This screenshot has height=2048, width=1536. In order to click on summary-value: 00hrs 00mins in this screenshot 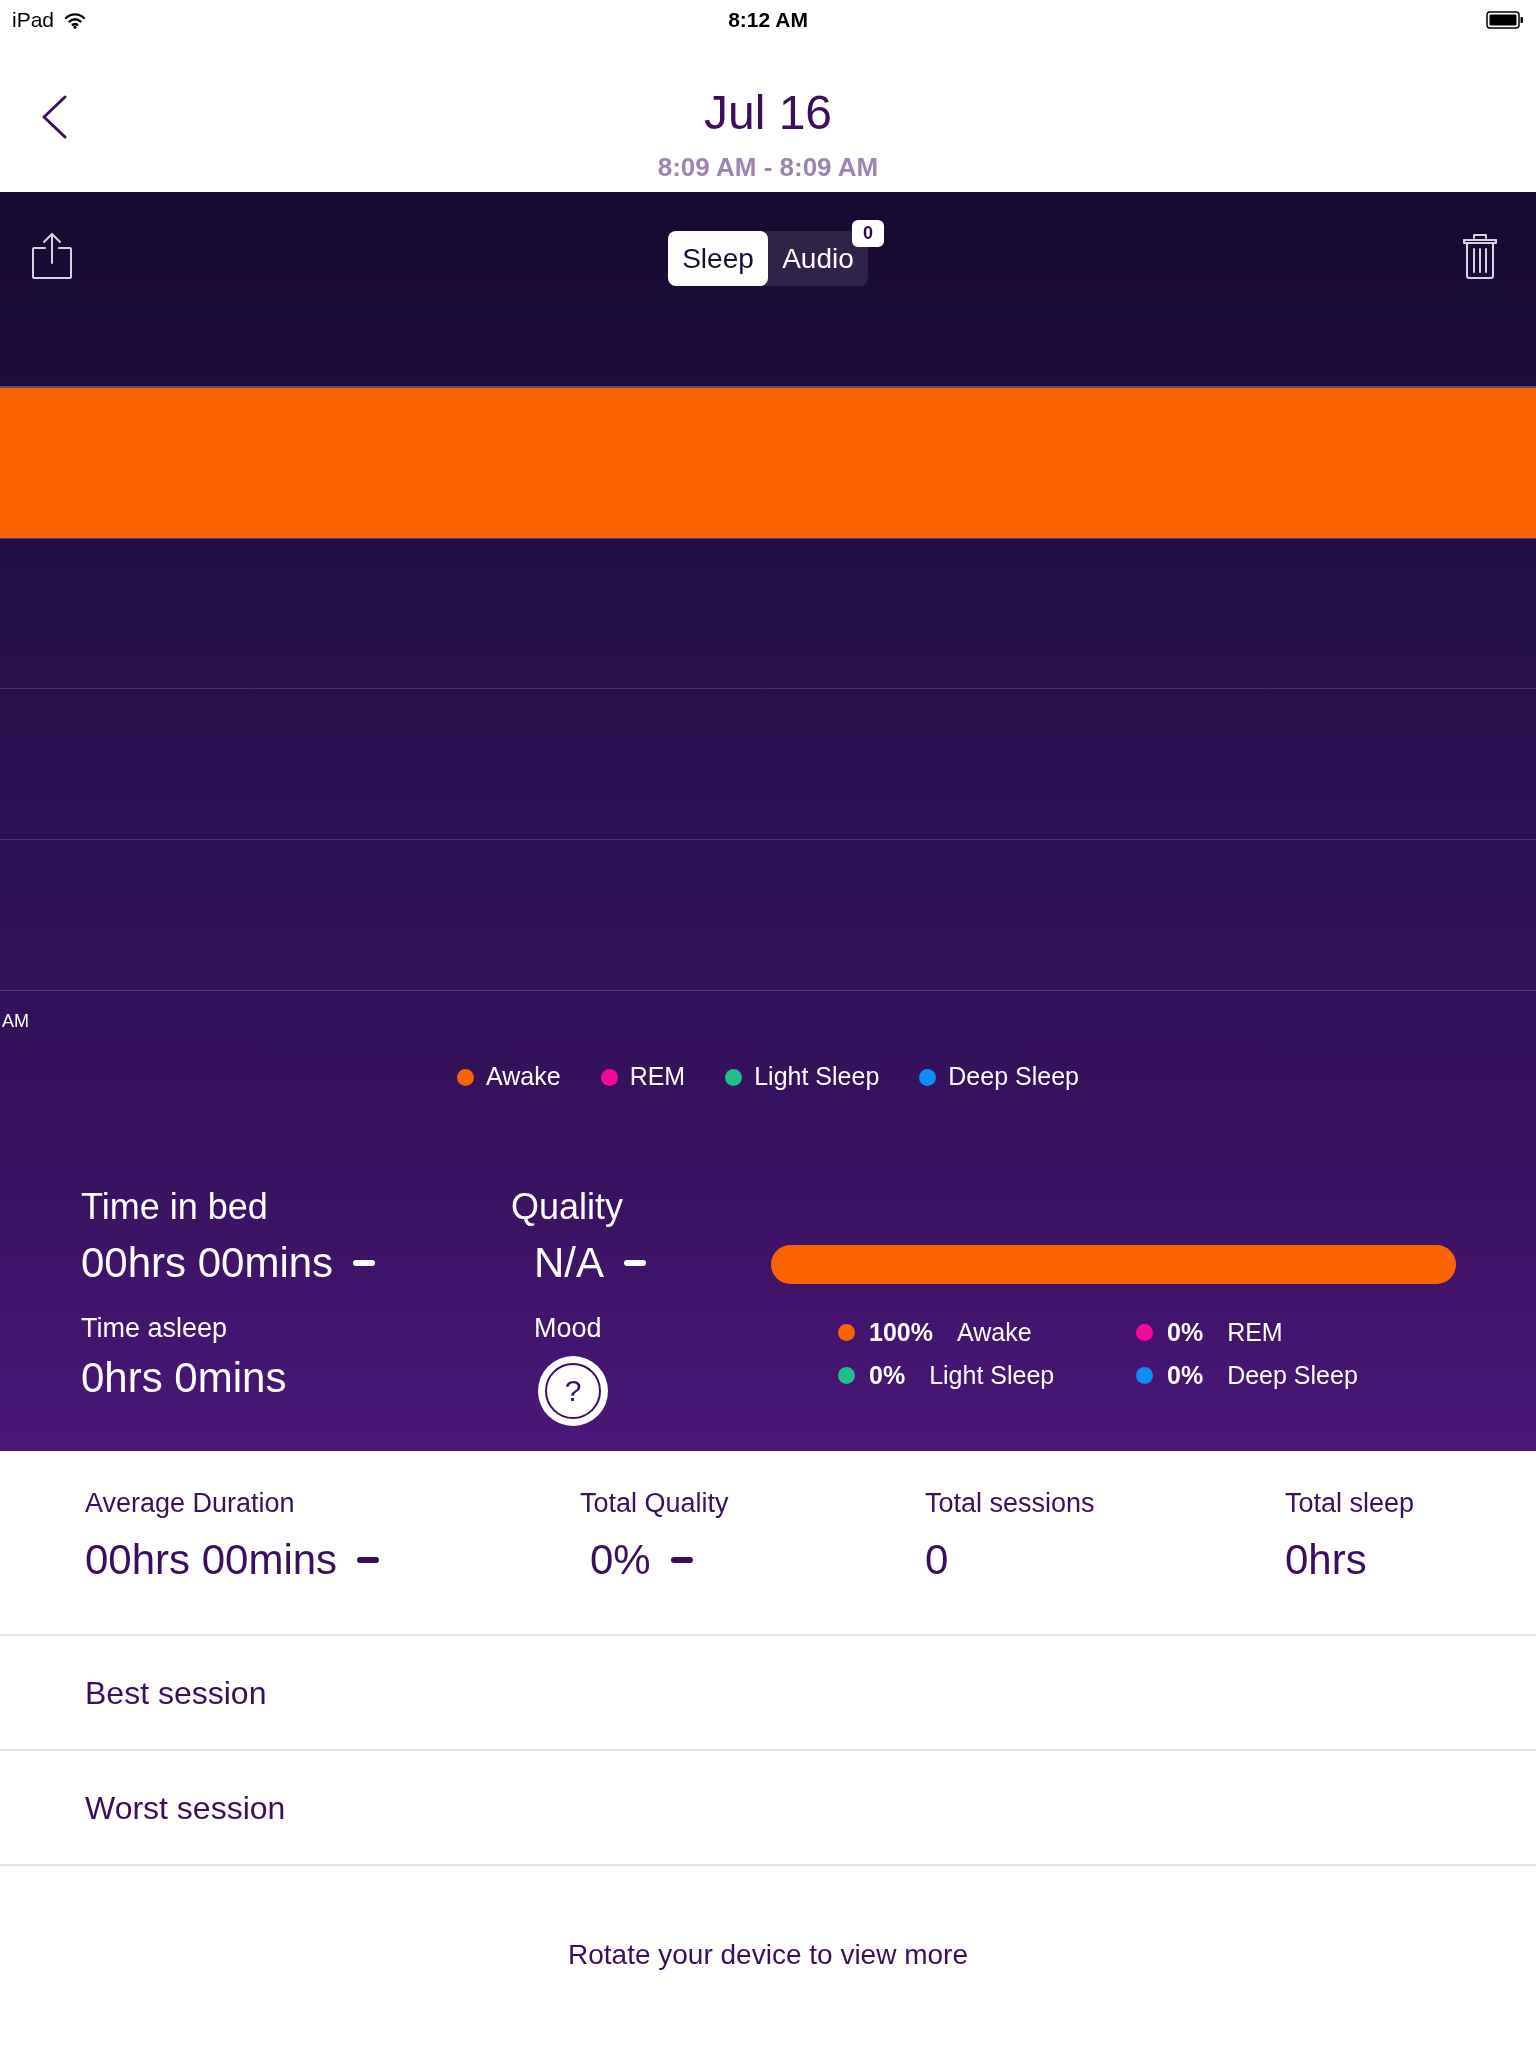, I will do `click(211, 1560)`.